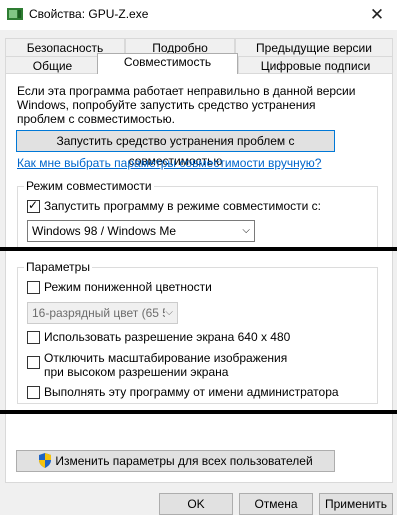 This screenshot has width=397, height=515. I want to click on os-select: Windows 98 / Windows Me ⌵, so click(141, 231).